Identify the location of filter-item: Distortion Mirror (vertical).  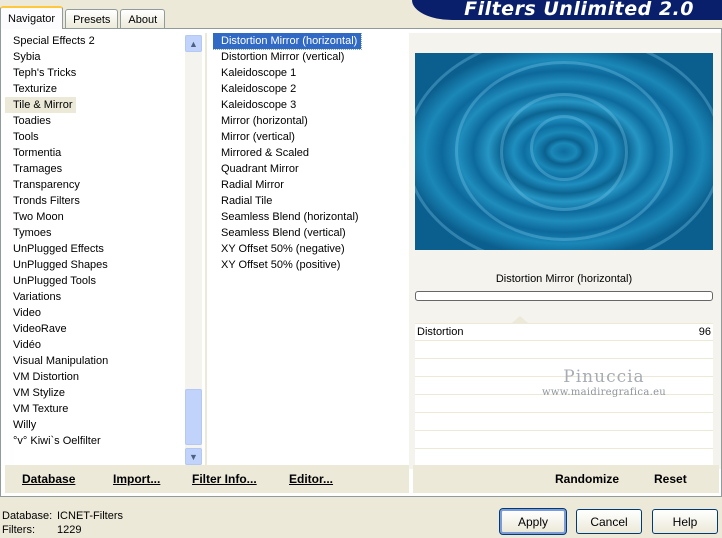
(308, 57).